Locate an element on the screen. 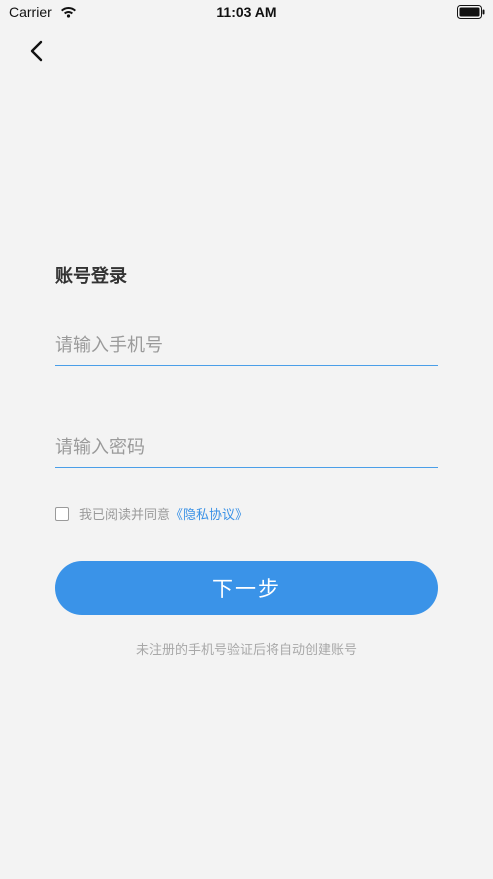  privacy-policy-link: 《隐私协议》 is located at coordinates (209, 513).